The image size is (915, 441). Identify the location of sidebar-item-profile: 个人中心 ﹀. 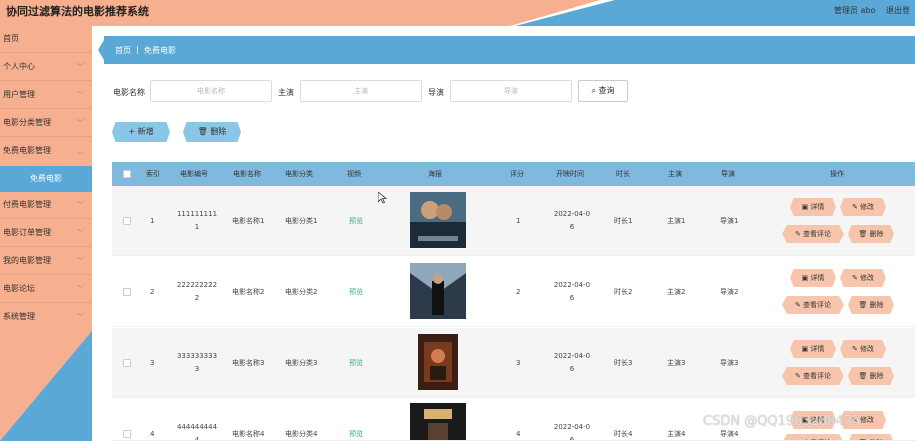
(46, 67).